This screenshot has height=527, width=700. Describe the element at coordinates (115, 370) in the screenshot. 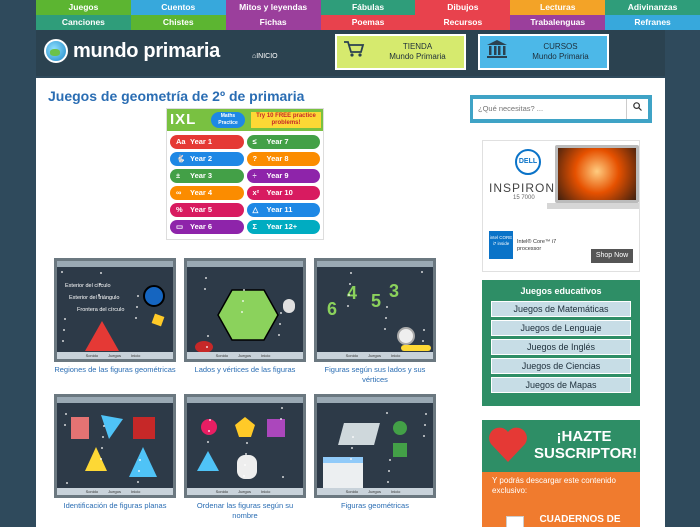

I see `game-title: Regiones de las figuras geométricas` at that location.